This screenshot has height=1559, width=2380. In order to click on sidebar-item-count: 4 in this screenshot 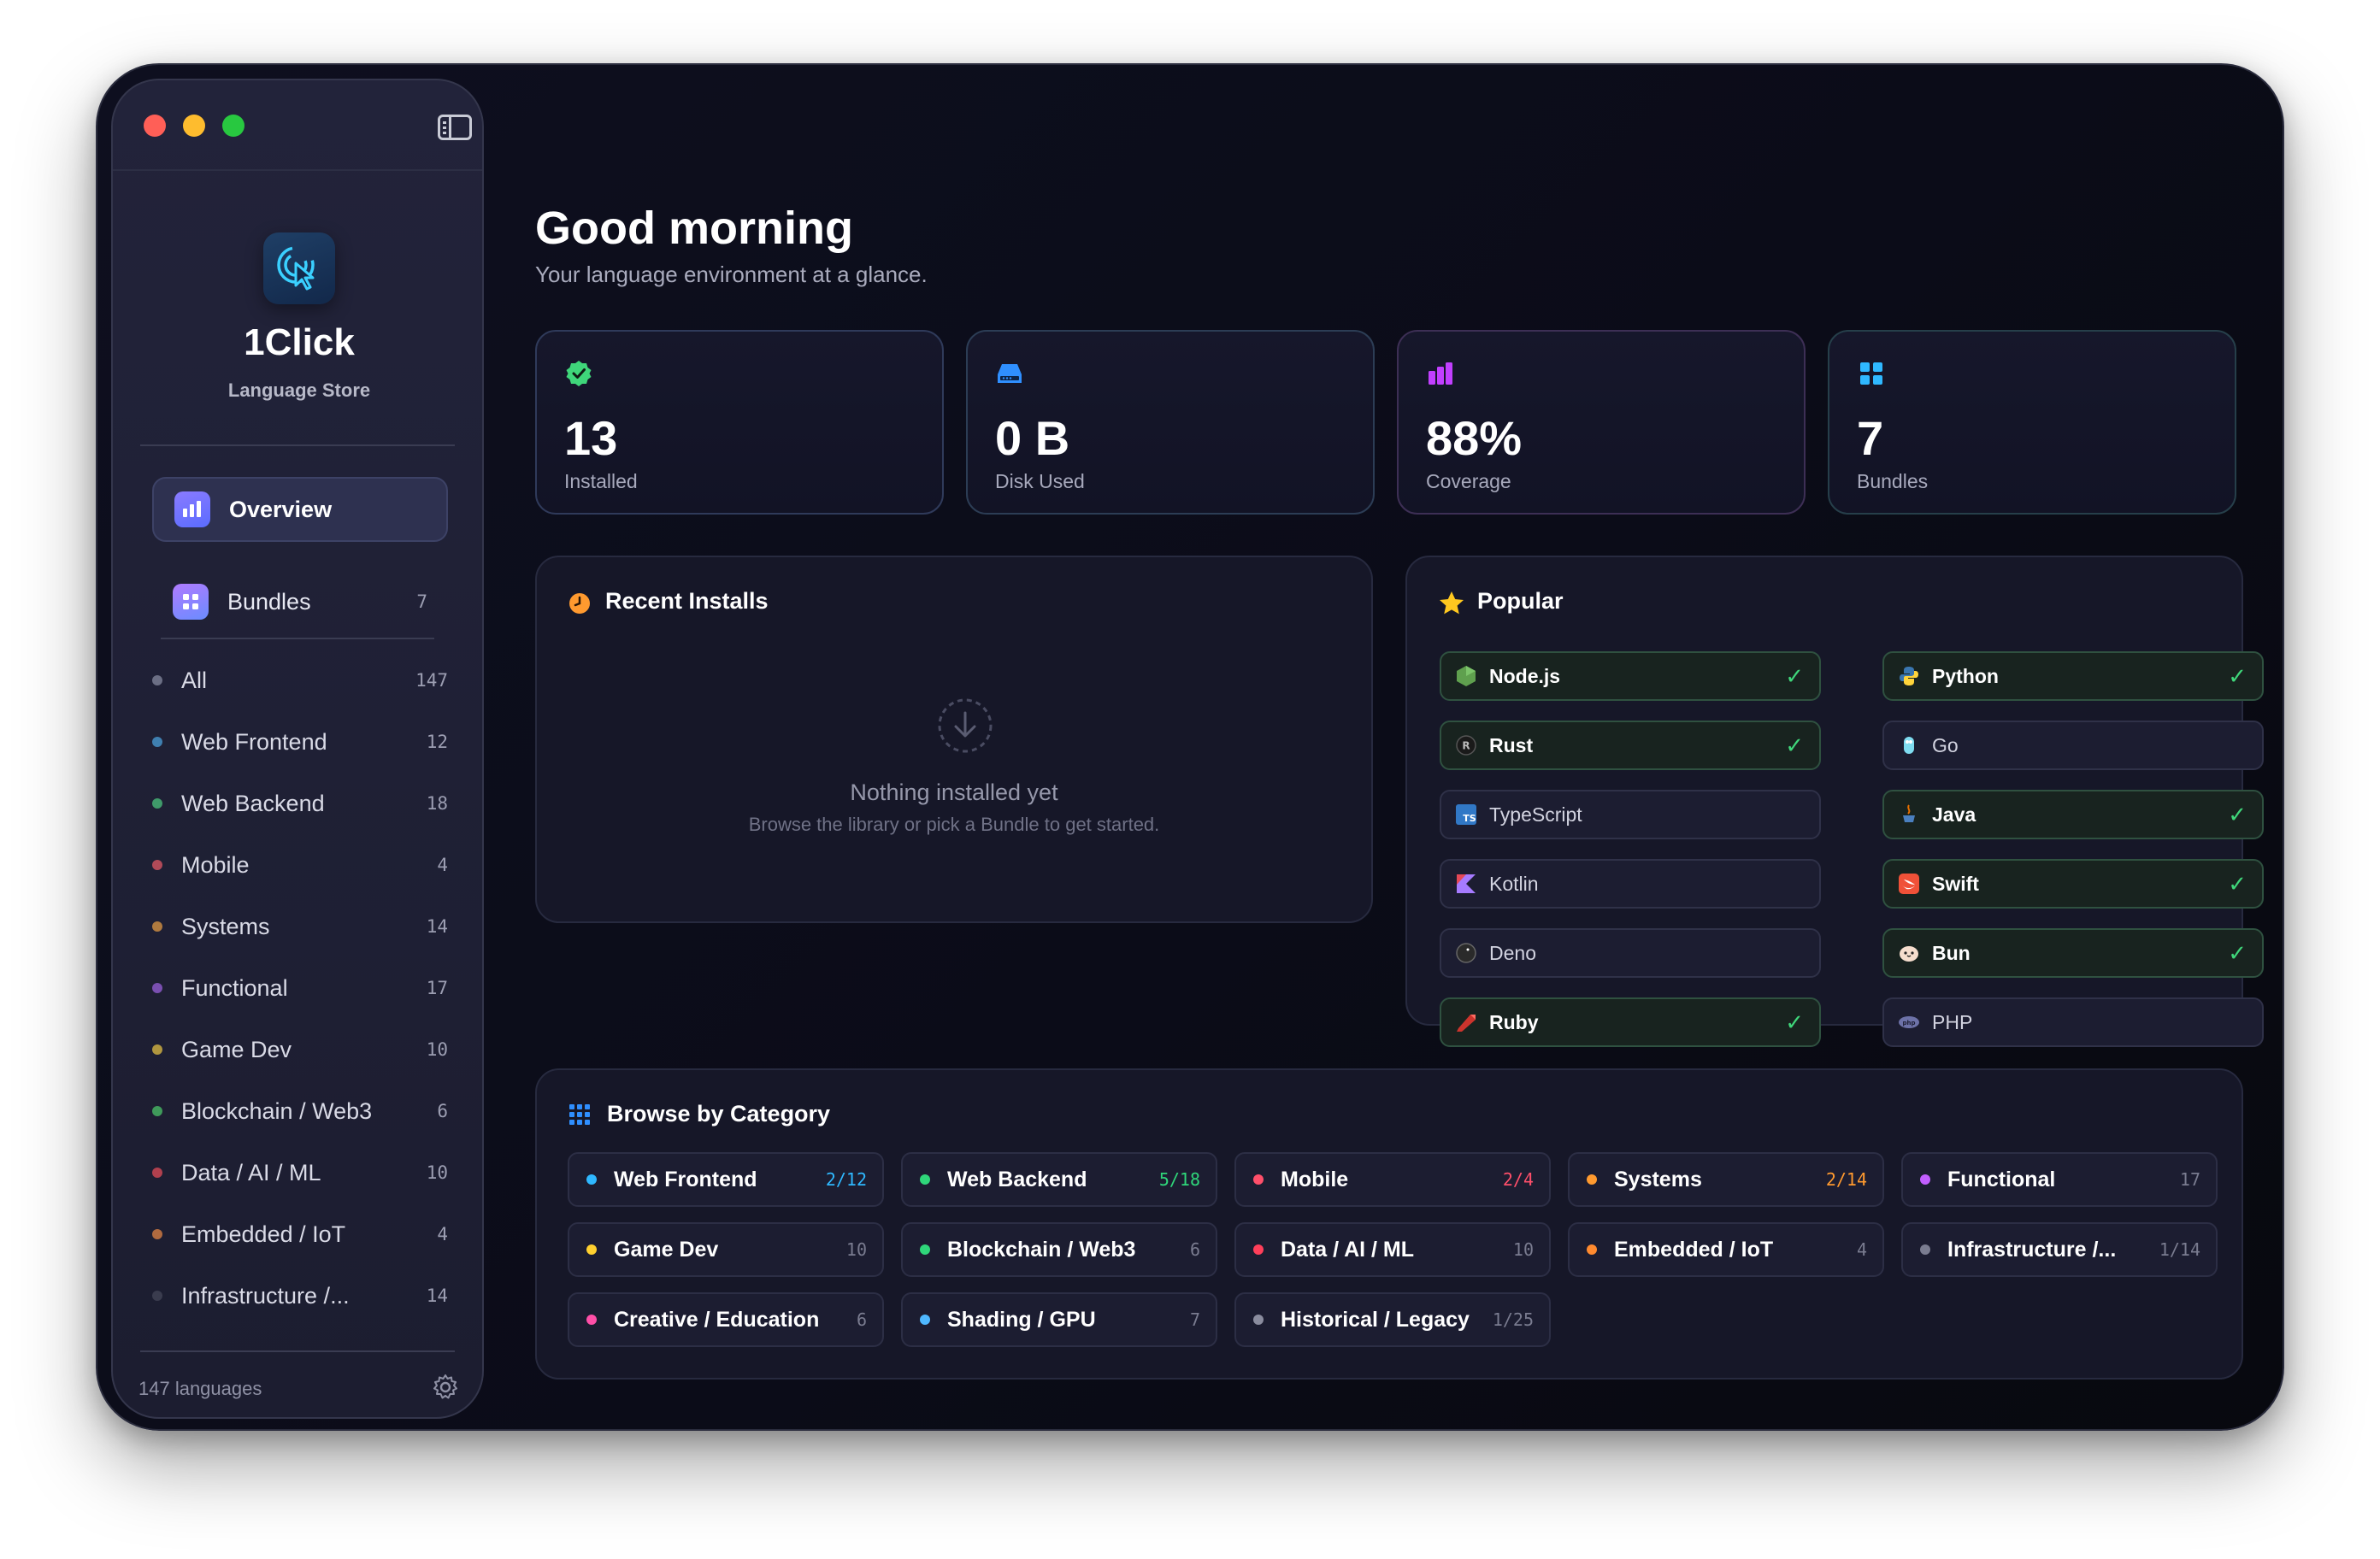, I will do `click(442, 865)`.